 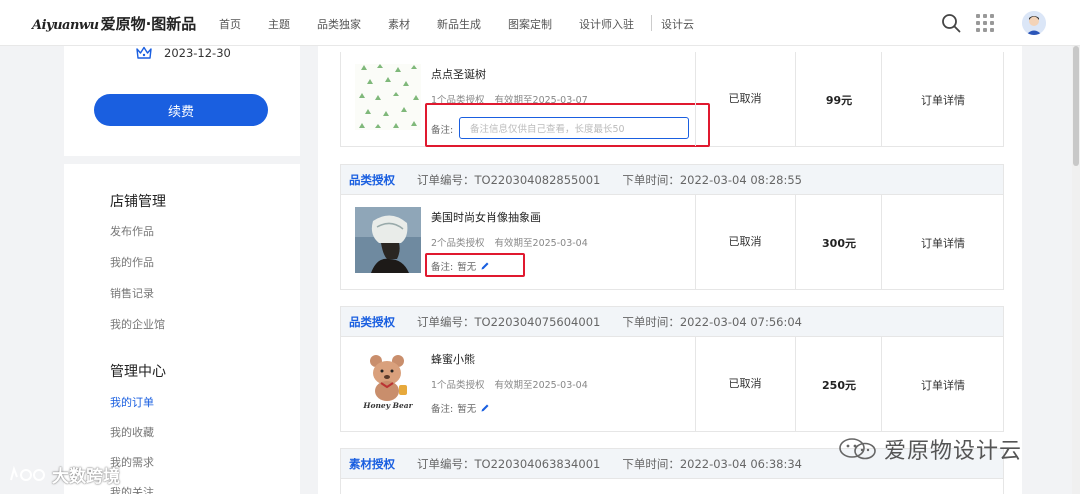 I want to click on logo-chinese-text: 爱原物·图新品, so click(x=148, y=24).